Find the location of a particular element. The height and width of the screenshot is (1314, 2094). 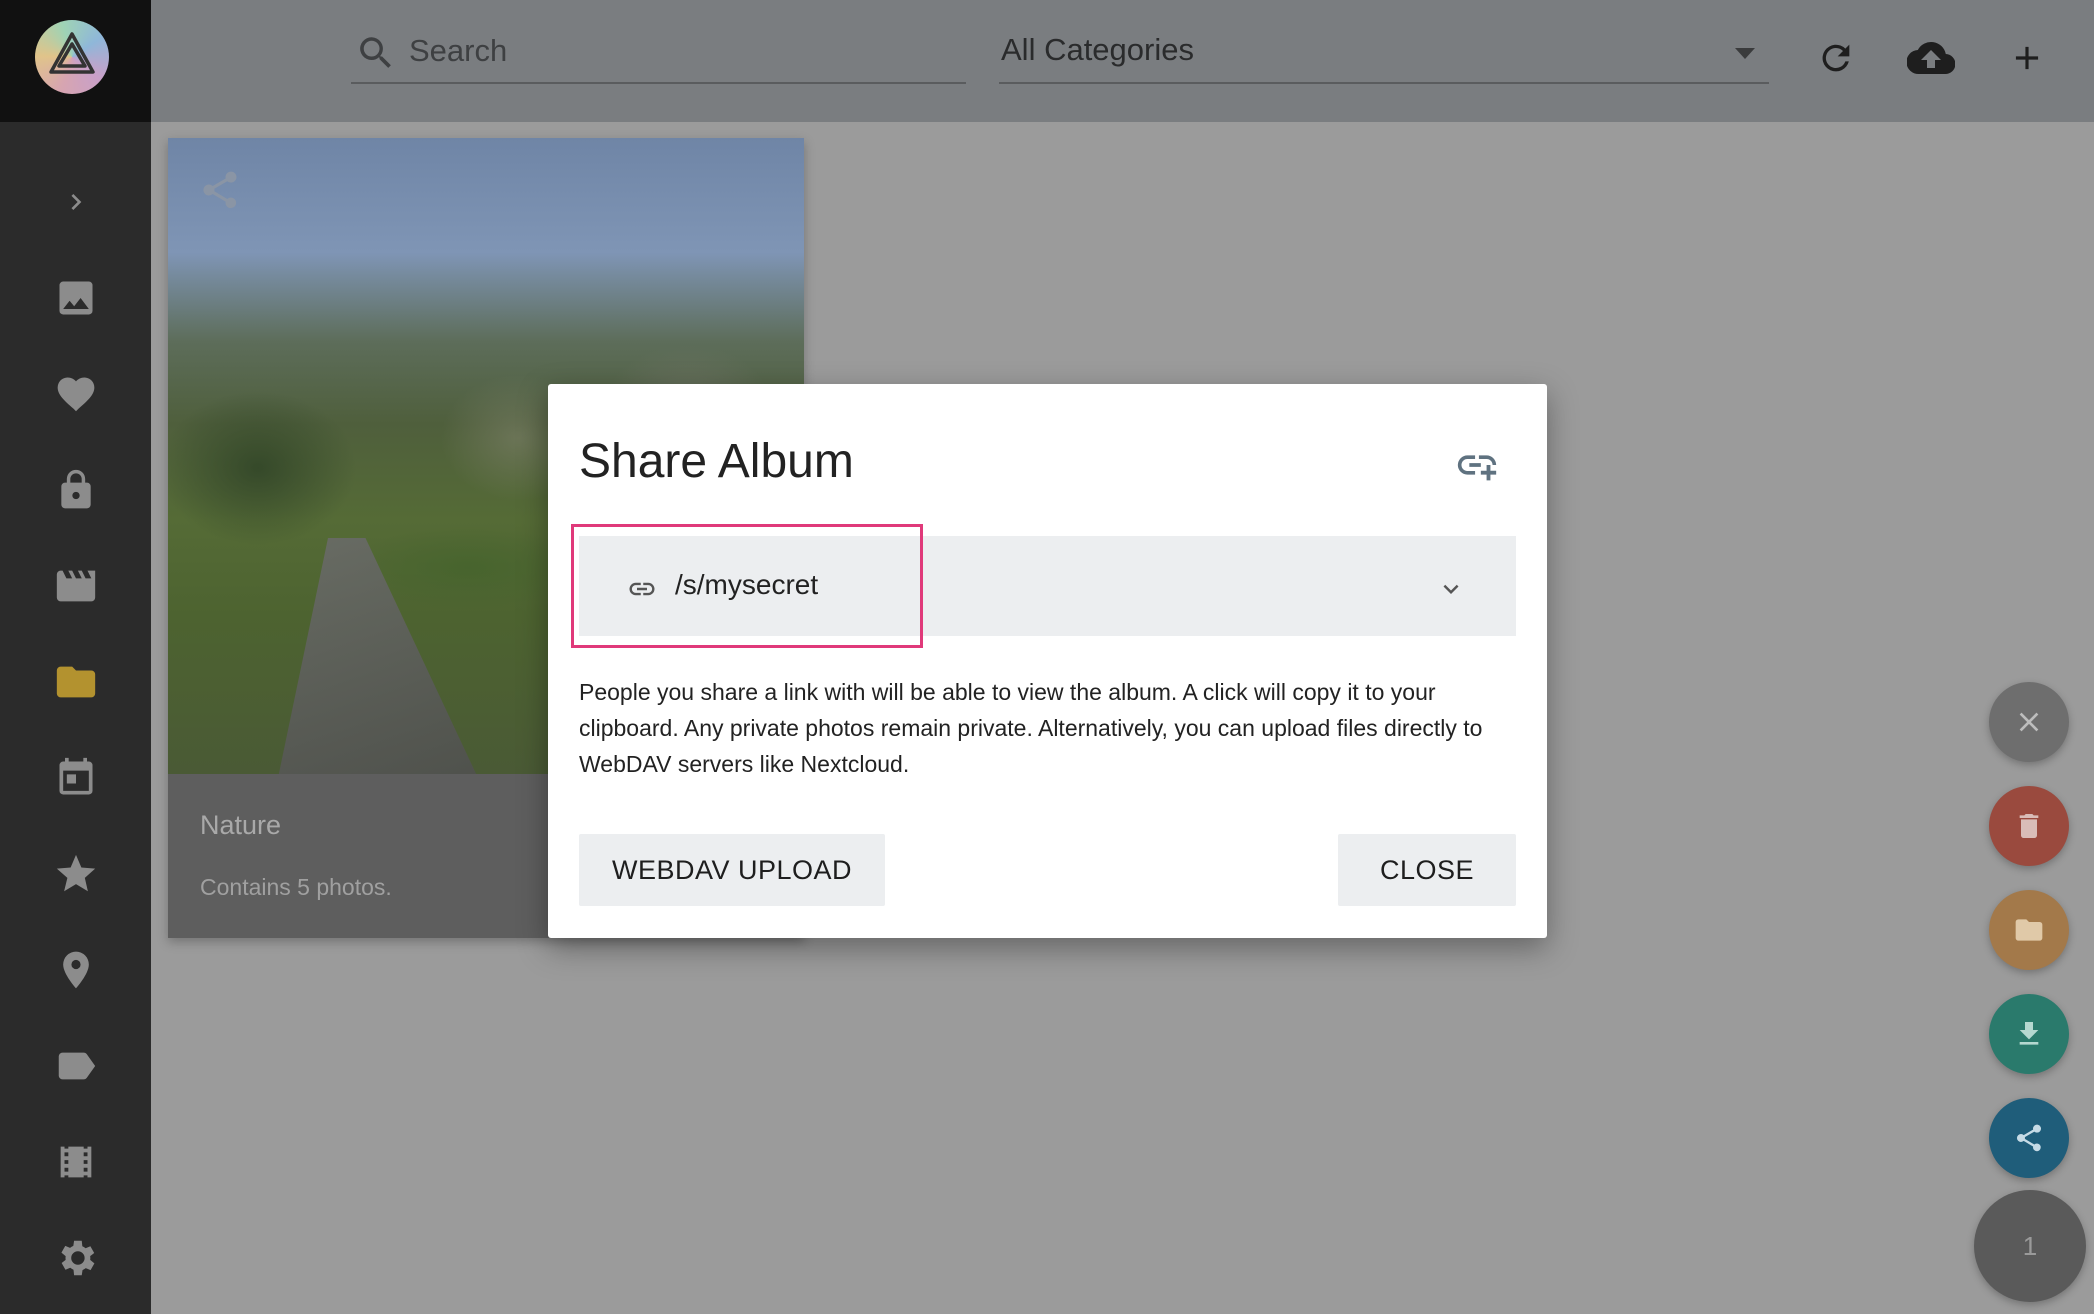

sidebar-item-private is located at coordinates (75, 490).